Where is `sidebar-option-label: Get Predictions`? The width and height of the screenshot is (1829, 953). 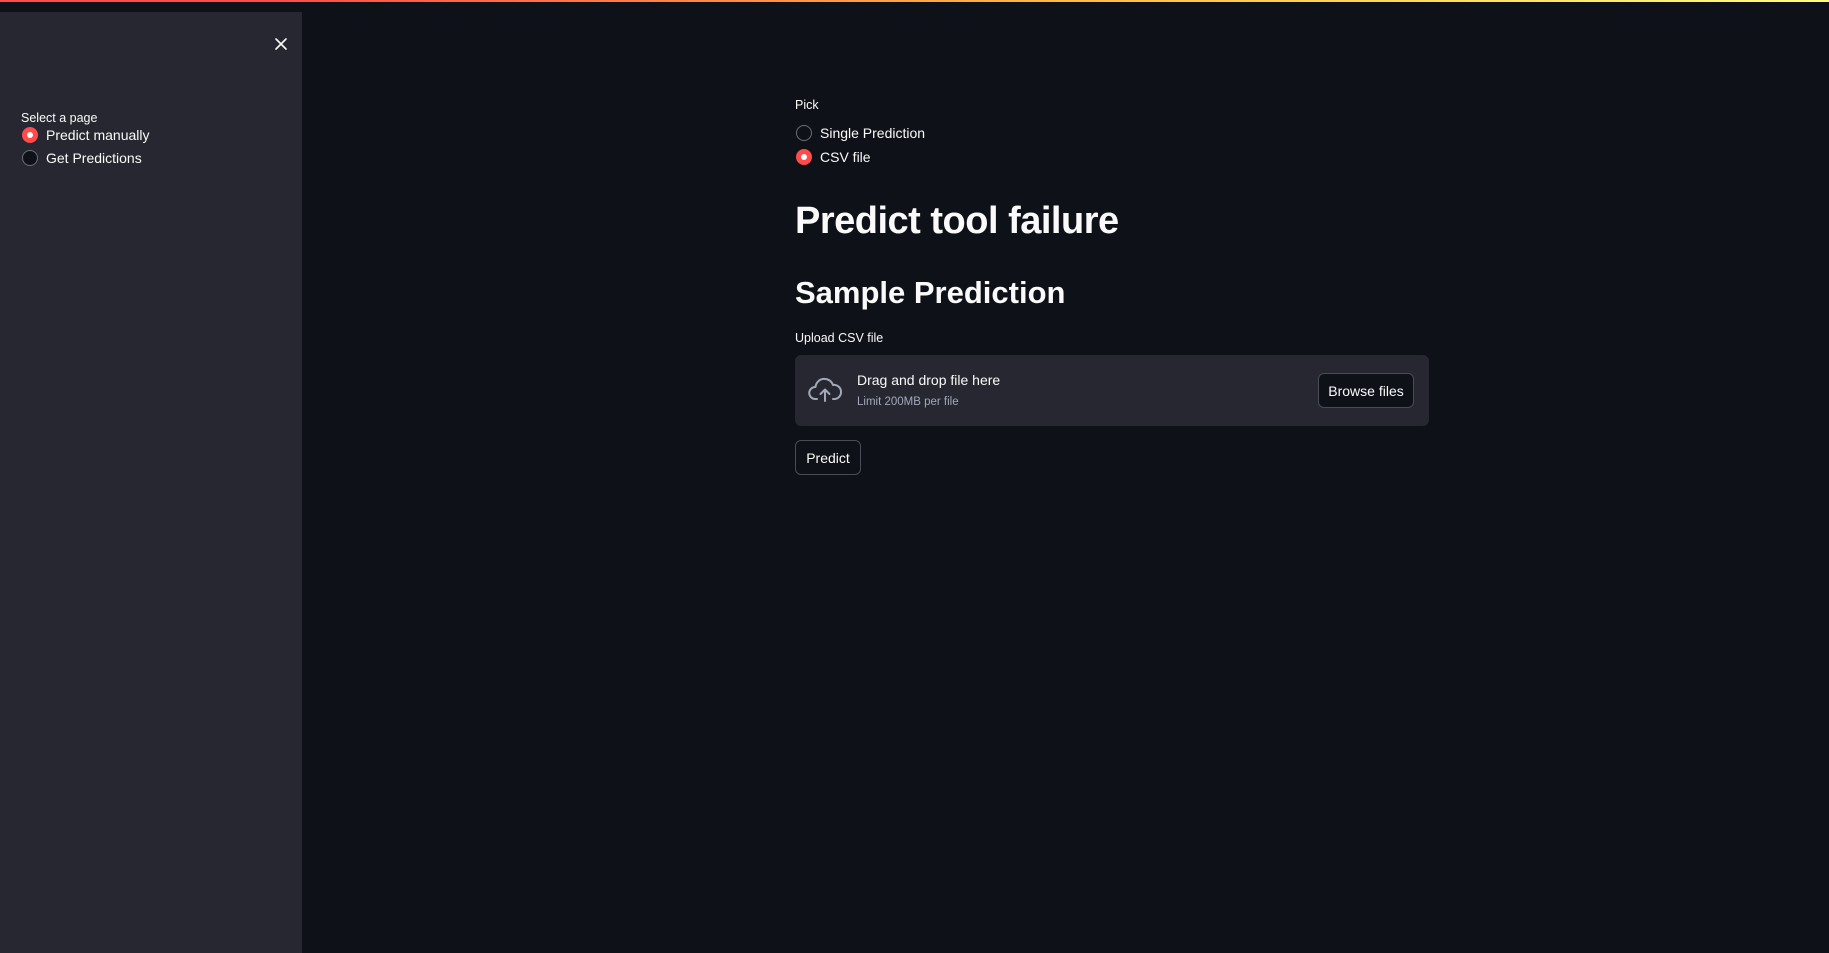 sidebar-option-label: Get Predictions is located at coordinates (94, 158).